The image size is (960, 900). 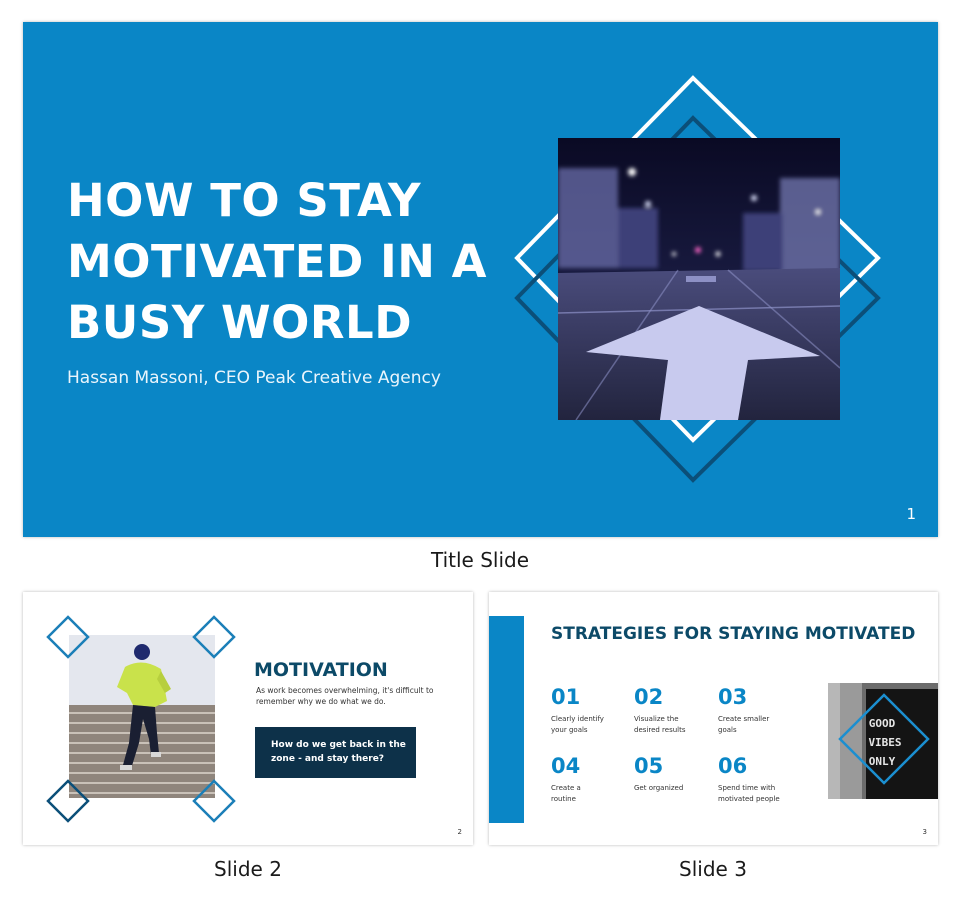 I want to click on slide-3-page-number: 3, so click(x=924, y=832).